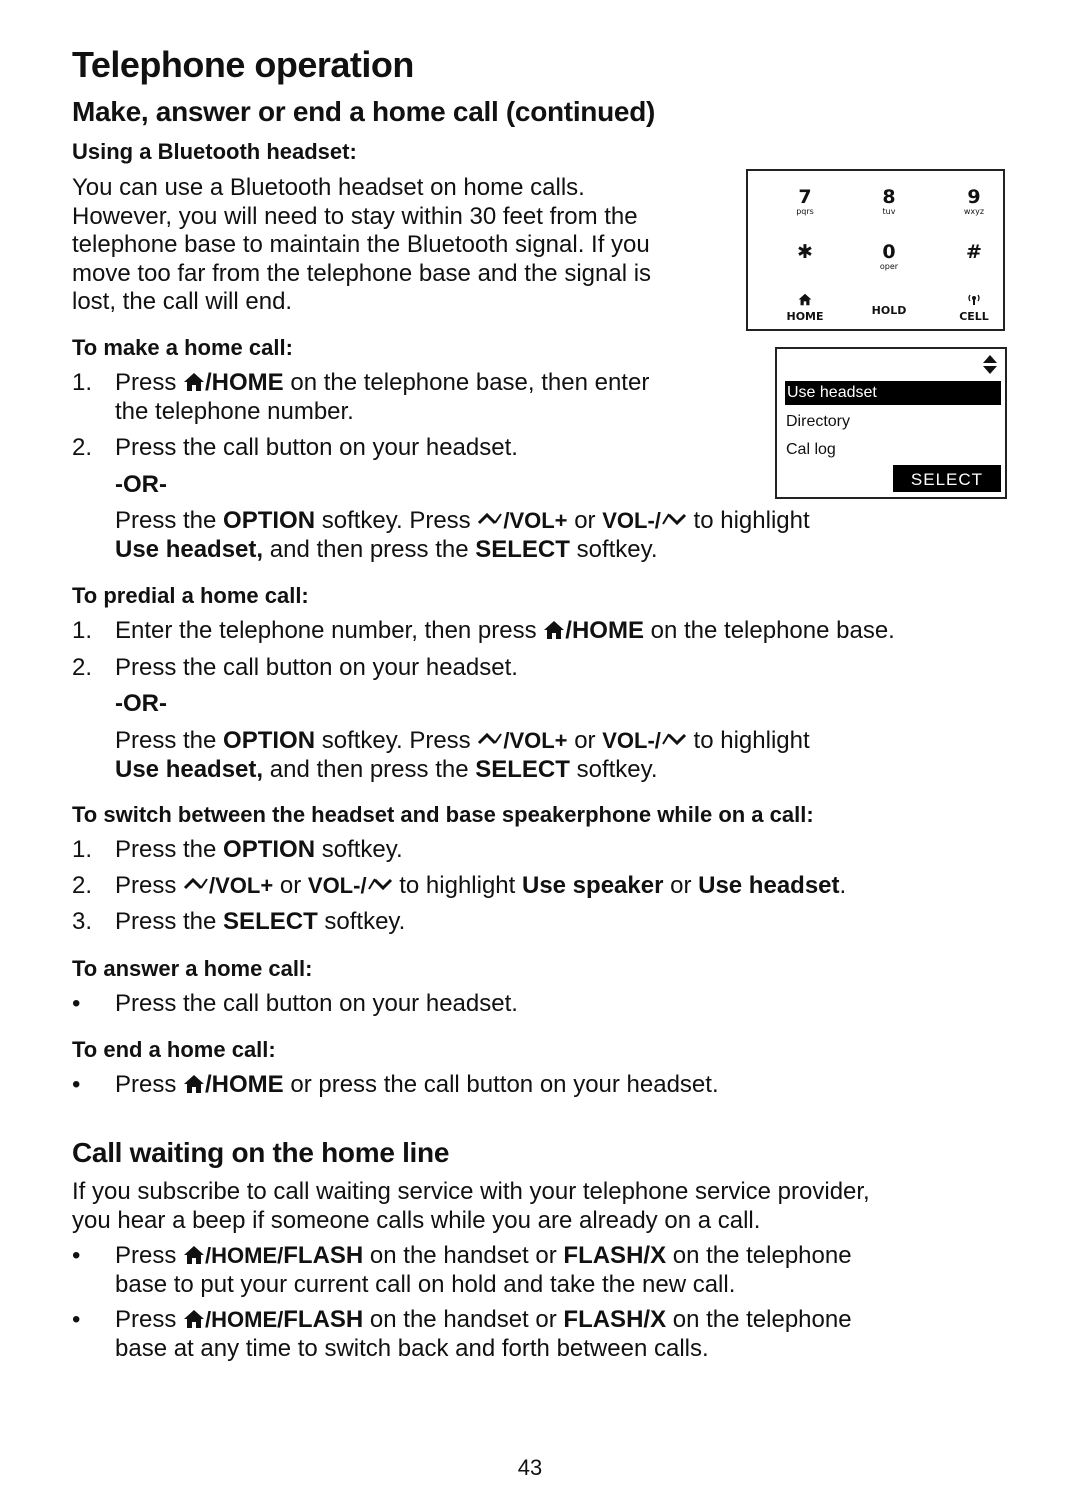 The width and height of the screenshot is (1080, 1512). Describe the element at coordinates (182, 347) in the screenshot. I see `make-call-heading: To make a home call:` at that location.